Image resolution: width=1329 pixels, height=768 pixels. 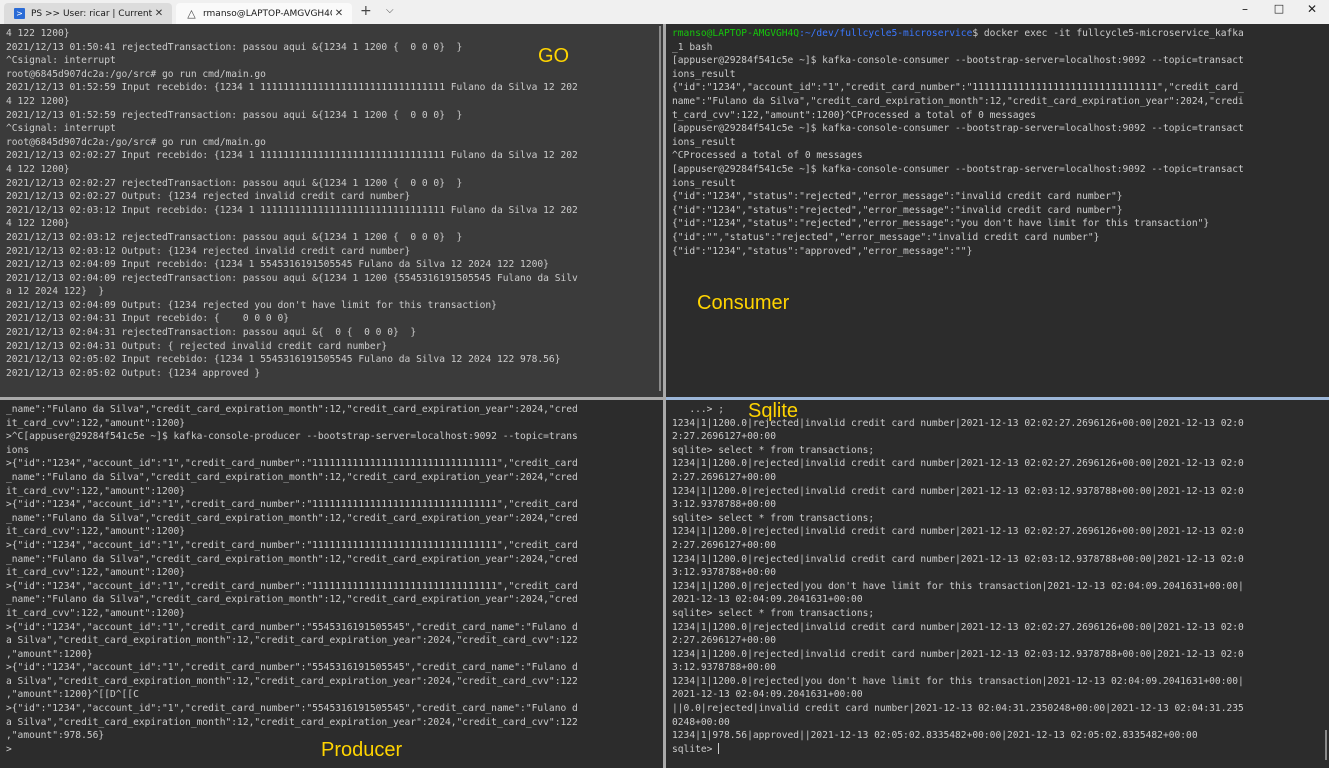 What do you see at coordinates (1279, 8) in the screenshot?
I see `maximize-button: □` at bounding box center [1279, 8].